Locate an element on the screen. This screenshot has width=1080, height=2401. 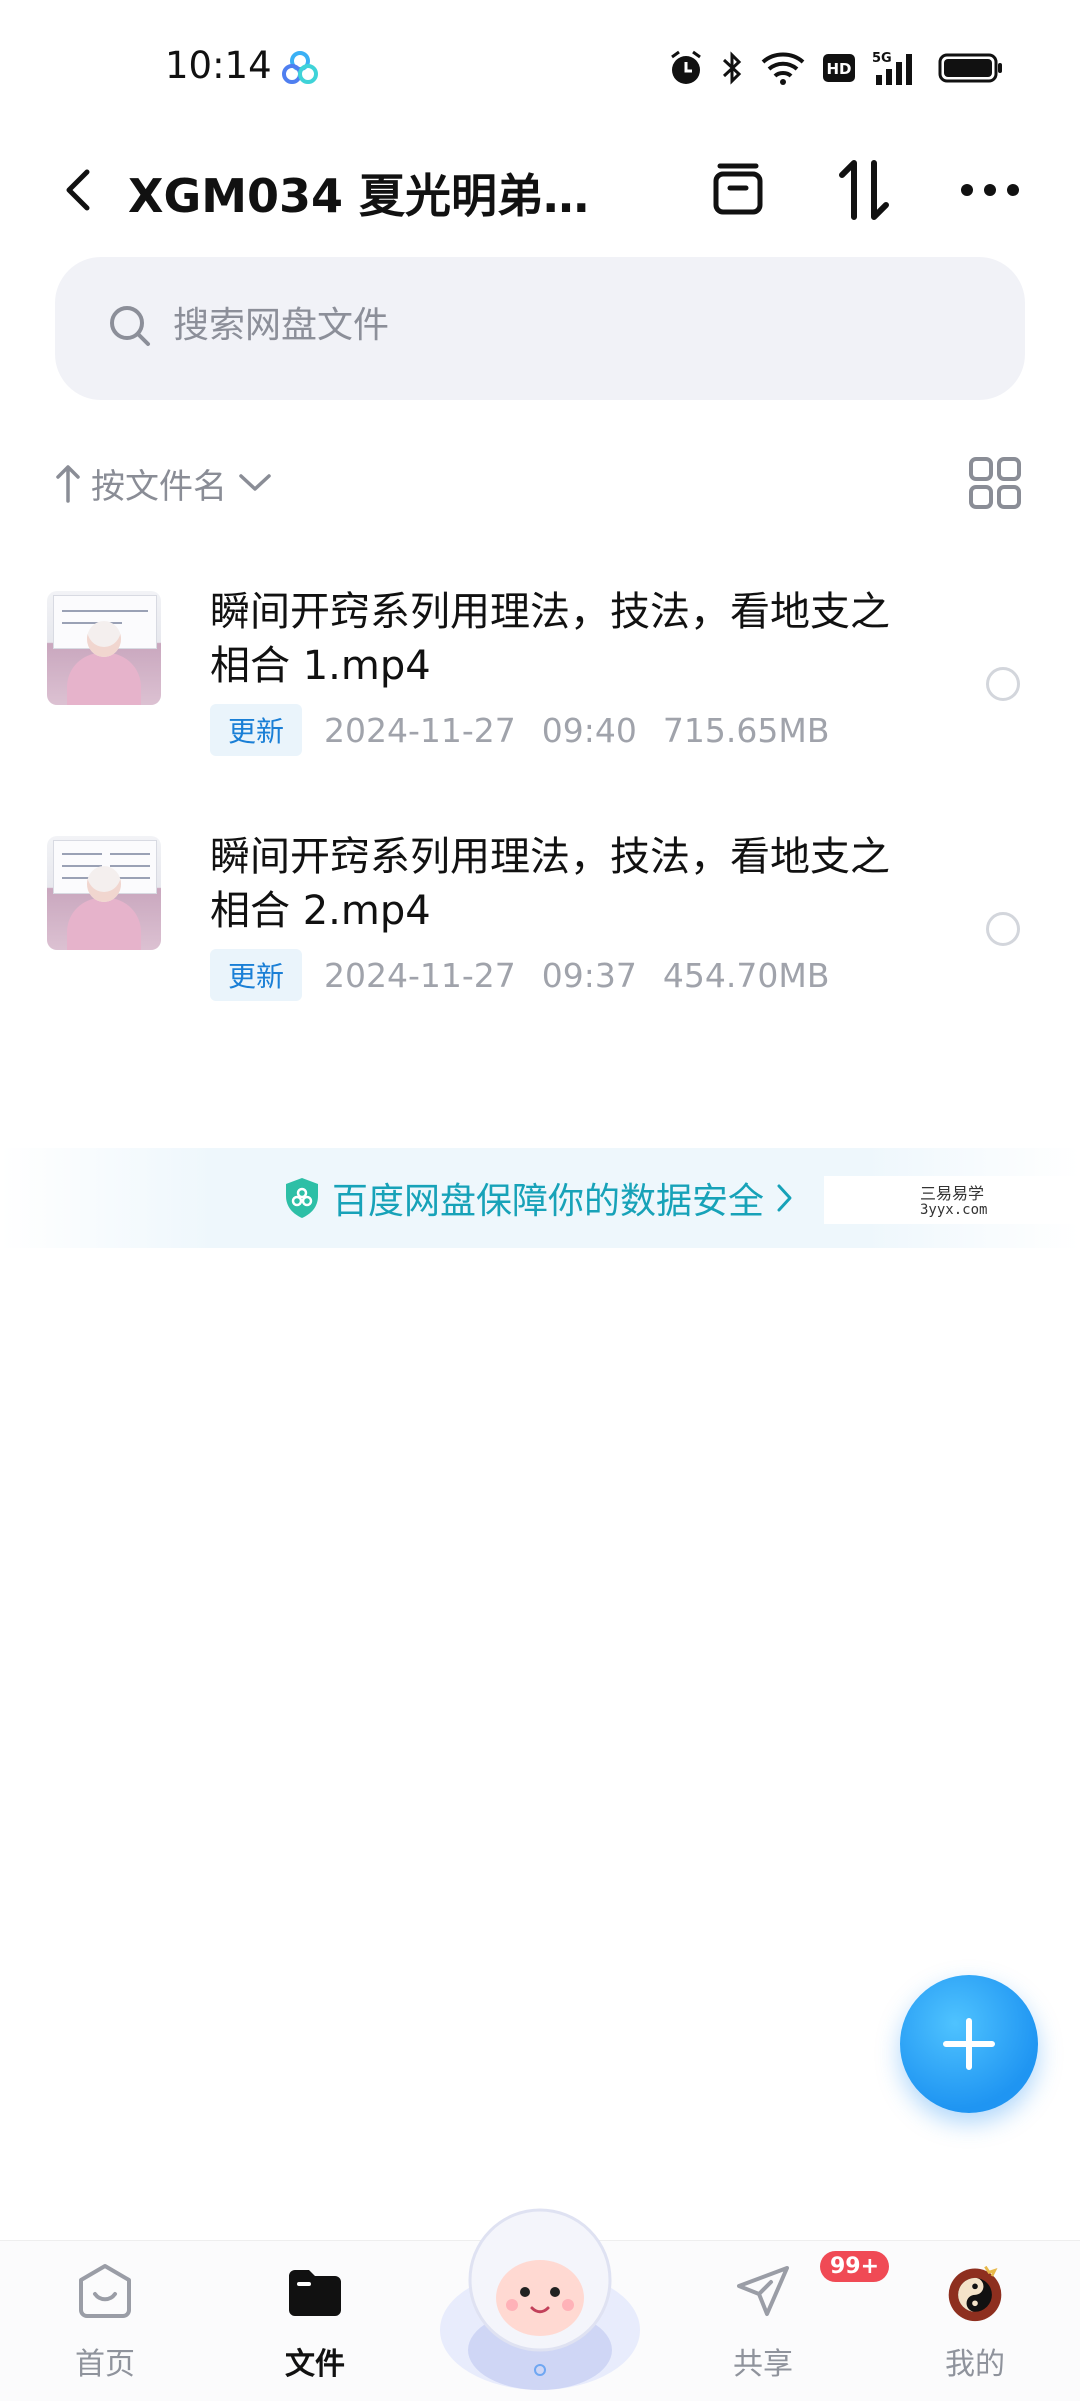
nav-label: 我的 is located at coordinates (975, 2364).